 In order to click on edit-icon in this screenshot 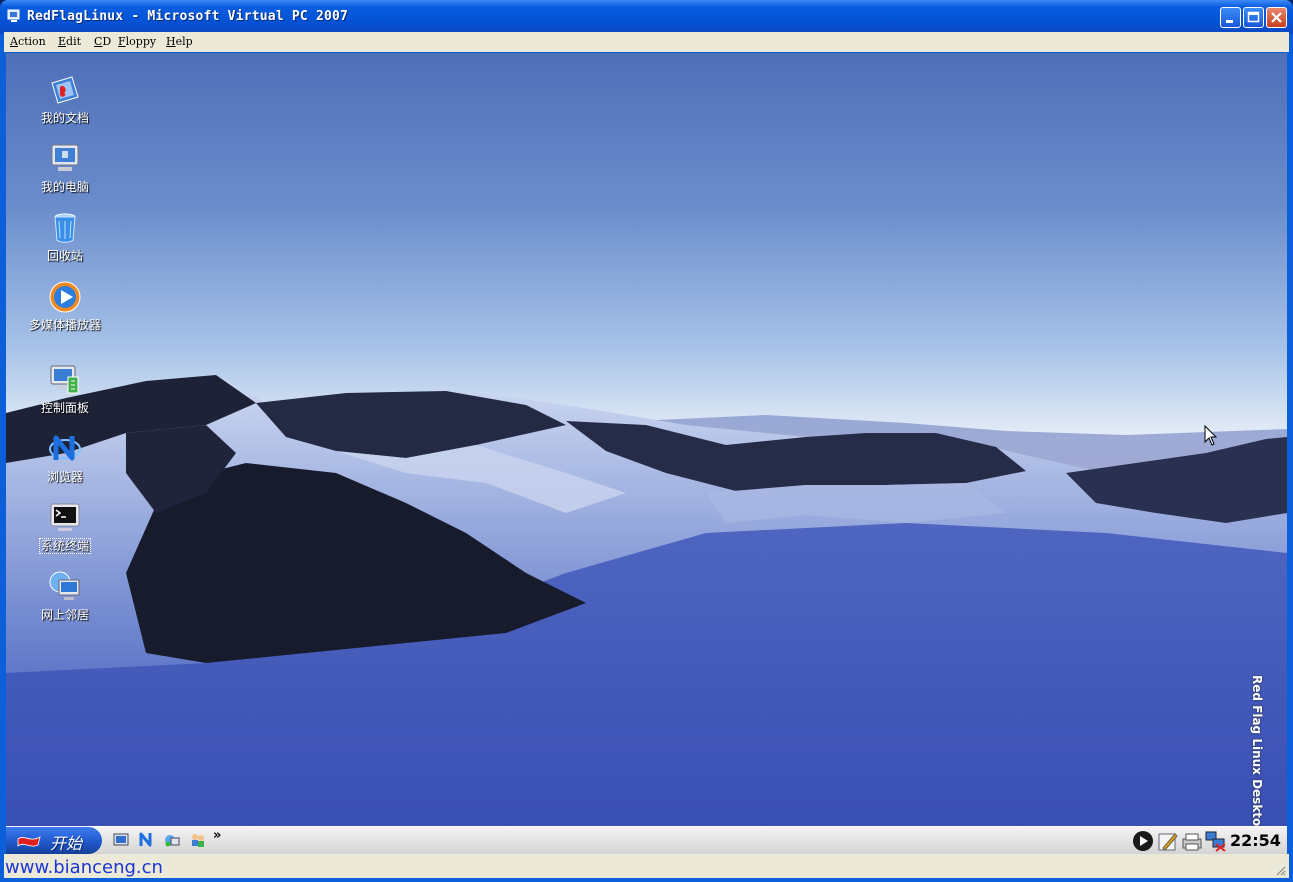, I will do `click(1168, 841)`.